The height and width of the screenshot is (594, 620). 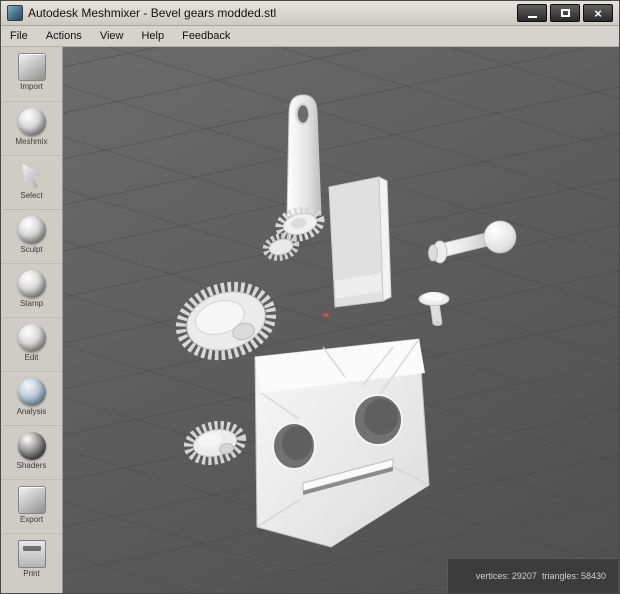 I want to click on edit-icon, so click(x=31, y=338).